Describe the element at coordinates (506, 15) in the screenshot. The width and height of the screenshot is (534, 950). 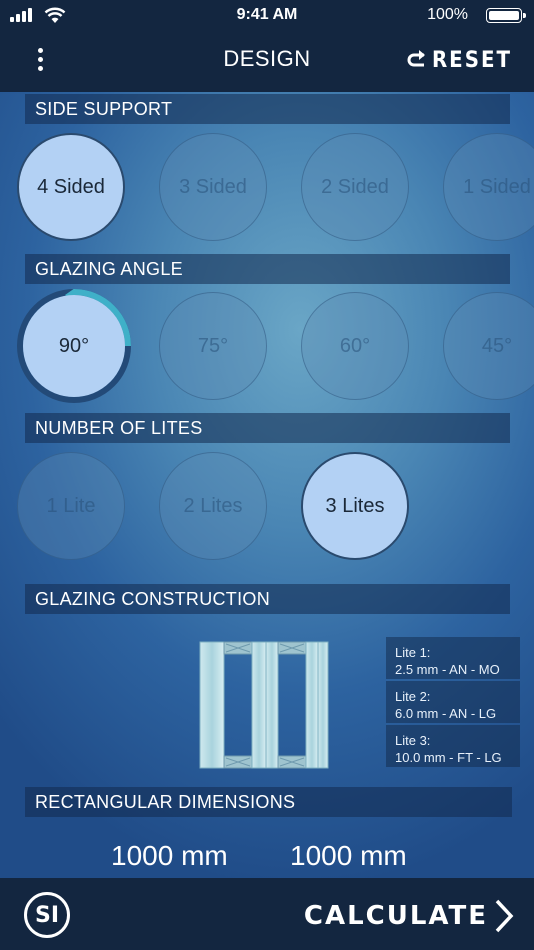
I see `battery-icon` at that location.